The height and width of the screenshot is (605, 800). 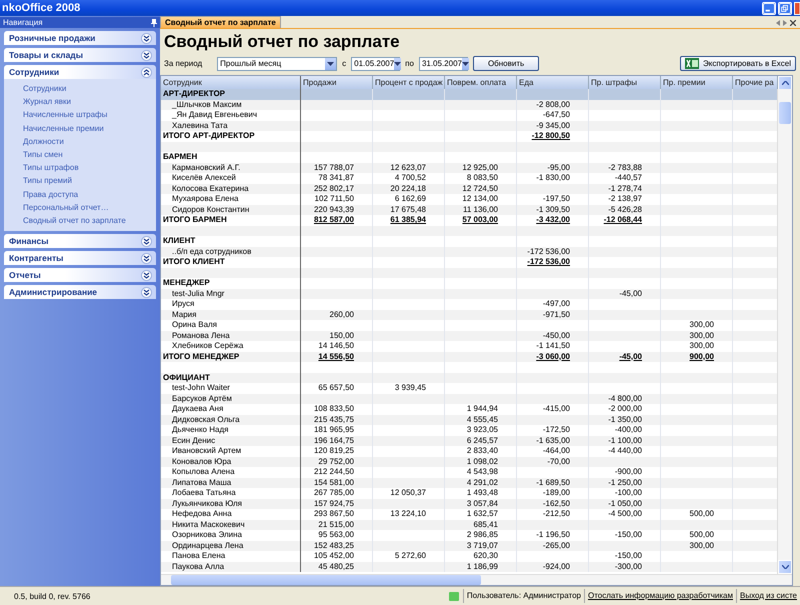 I want to click on navigation-link: Типы штрафов, so click(x=89, y=167).